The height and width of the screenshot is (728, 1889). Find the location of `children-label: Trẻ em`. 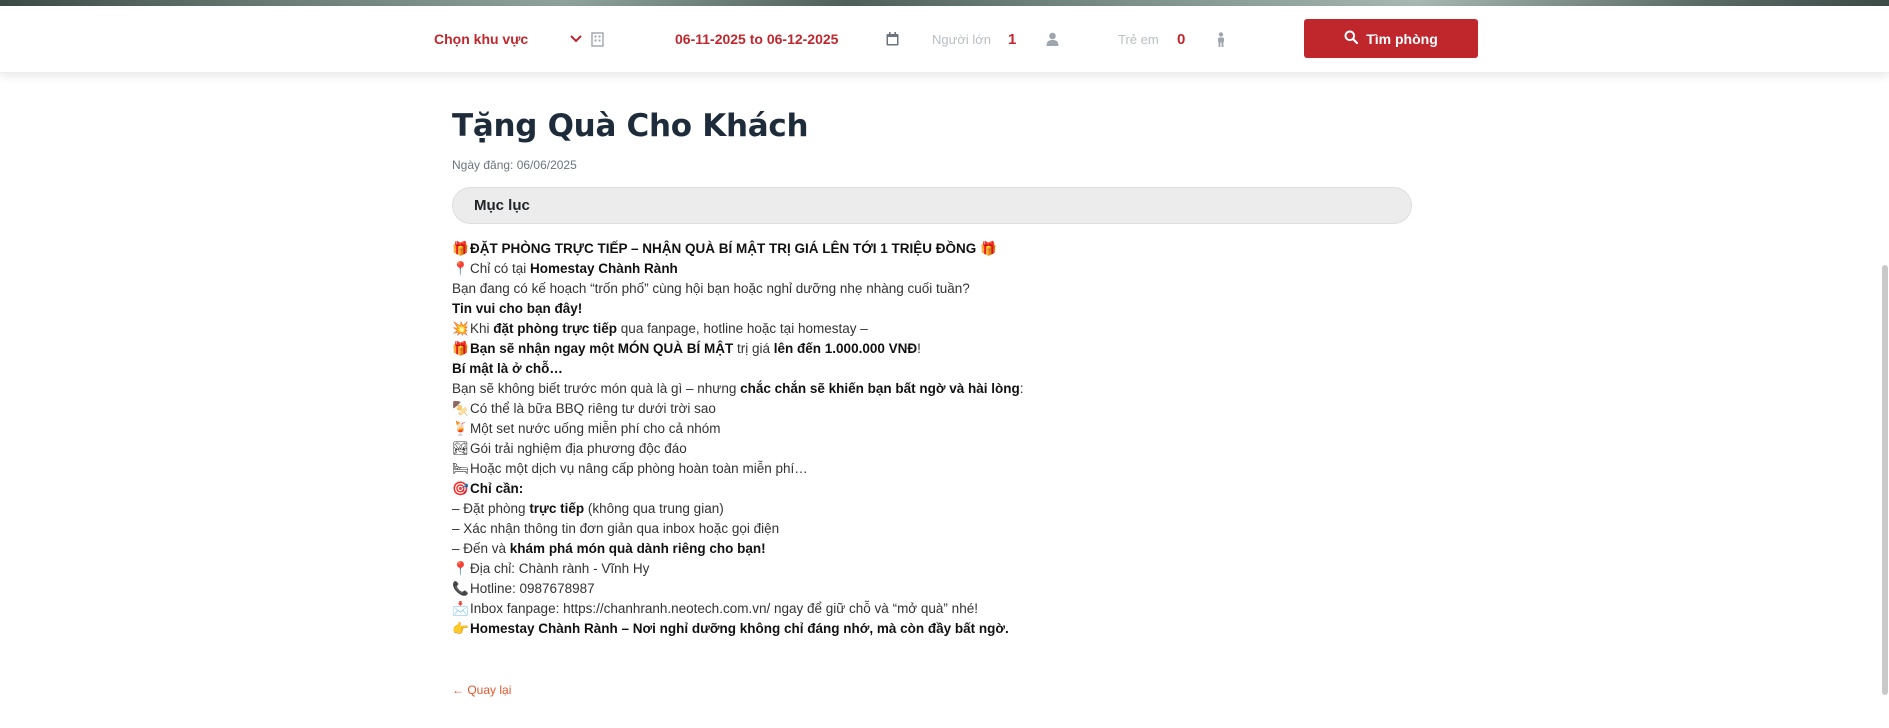

children-label: Trẻ em is located at coordinates (1138, 39).